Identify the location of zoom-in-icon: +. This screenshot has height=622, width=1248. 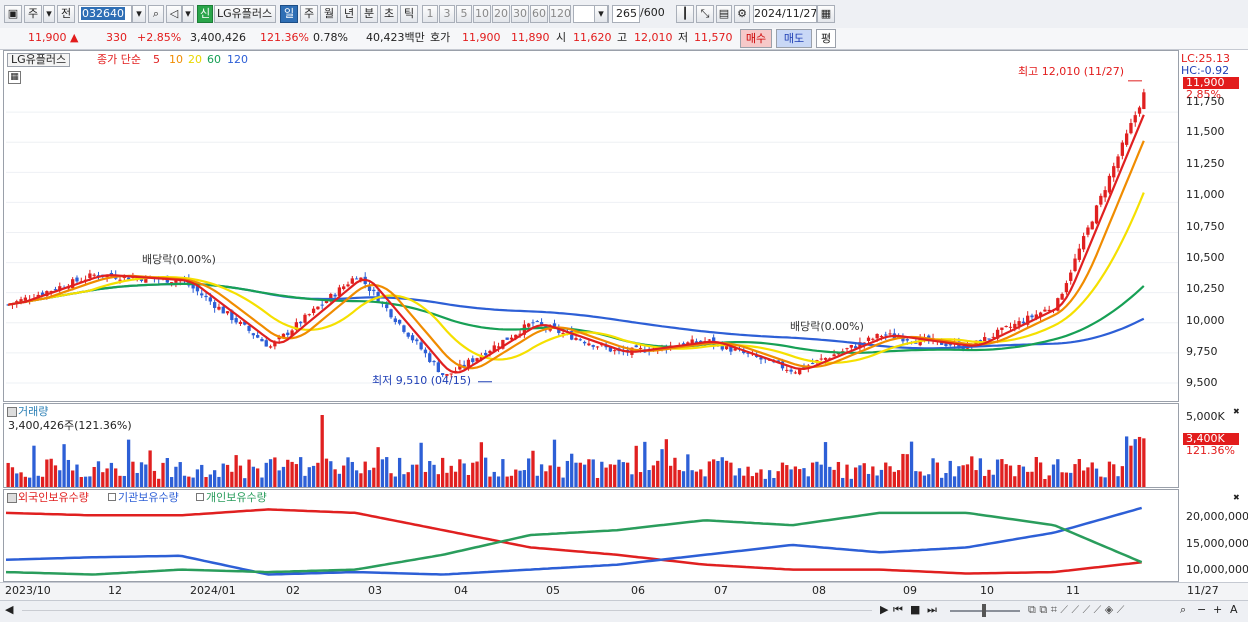
(1217, 610).